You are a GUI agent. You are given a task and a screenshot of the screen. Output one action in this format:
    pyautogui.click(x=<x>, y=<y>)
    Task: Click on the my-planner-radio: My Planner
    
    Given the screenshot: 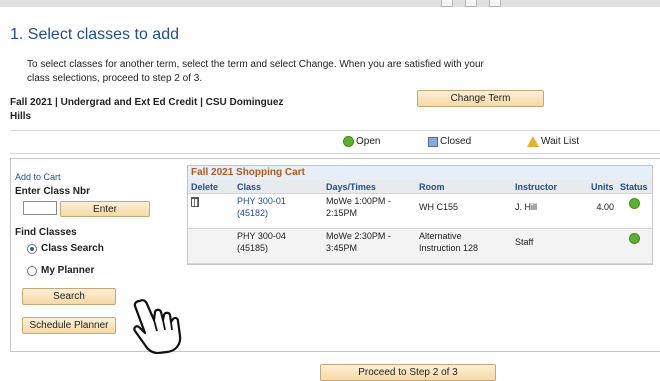 What is the action you would take?
    pyautogui.click(x=60, y=270)
    